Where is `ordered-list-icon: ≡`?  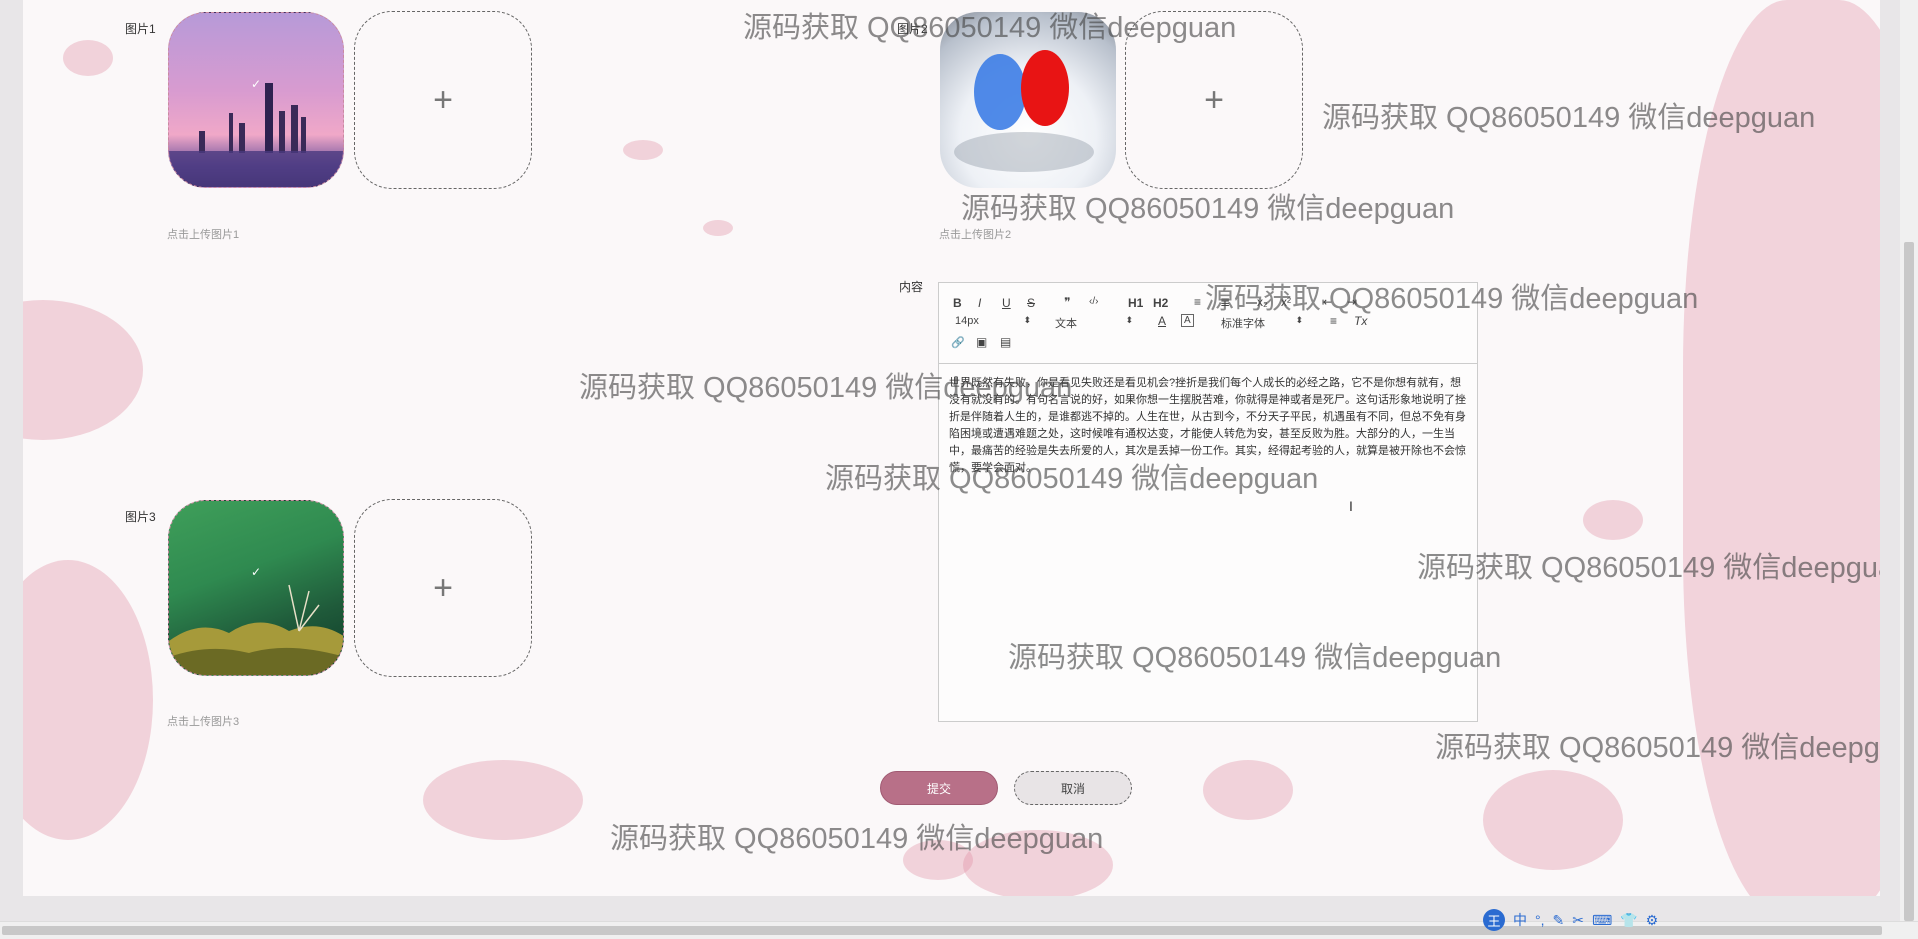
ordered-list-icon: ≡ is located at coordinates (1197, 302).